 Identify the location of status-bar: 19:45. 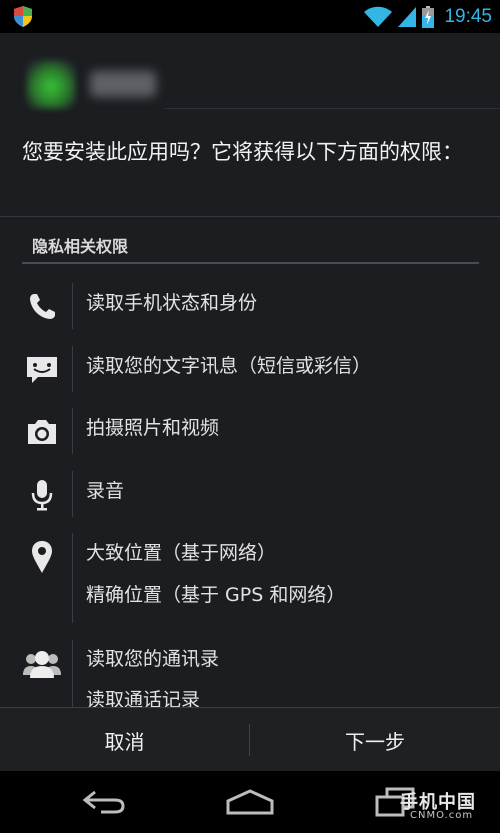
(250, 16).